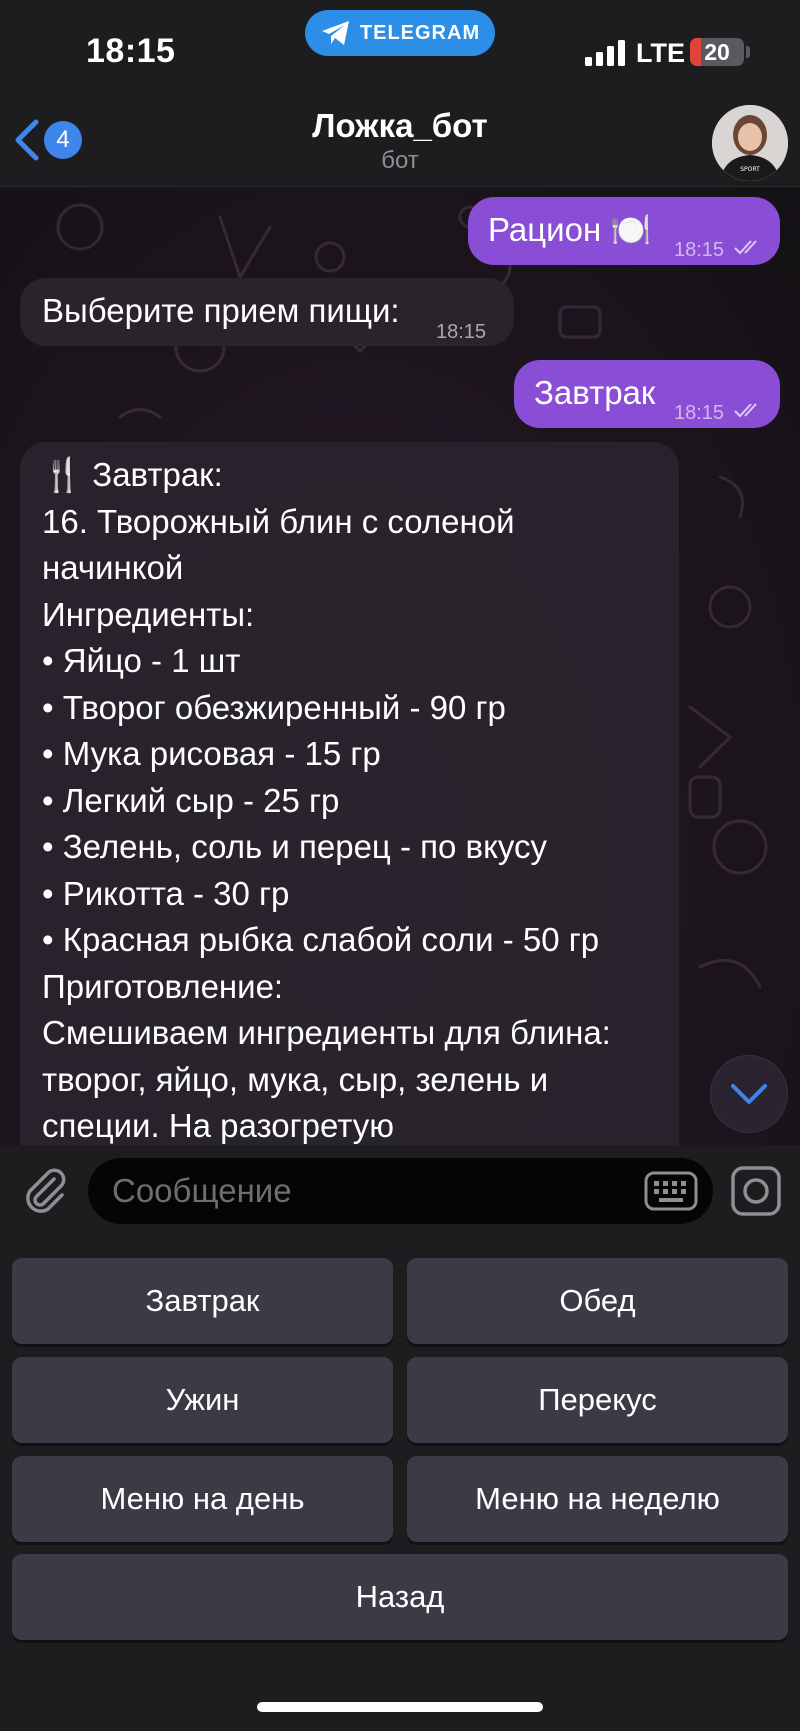 The width and height of the screenshot is (800, 1731). Describe the element at coordinates (166, 893) in the screenshot. I see `recipe-line: • Рикотта - 30 гр` at that location.